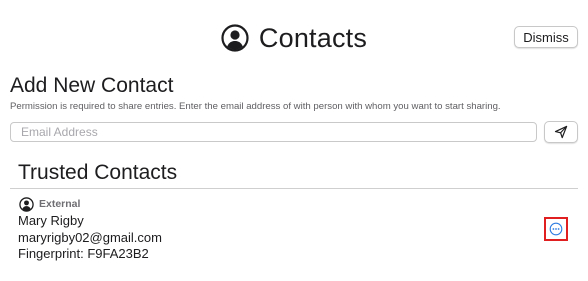 The width and height of the screenshot is (588, 281). What do you see at coordinates (51, 220) in the screenshot?
I see `contact-name: Mary Rigby` at bounding box center [51, 220].